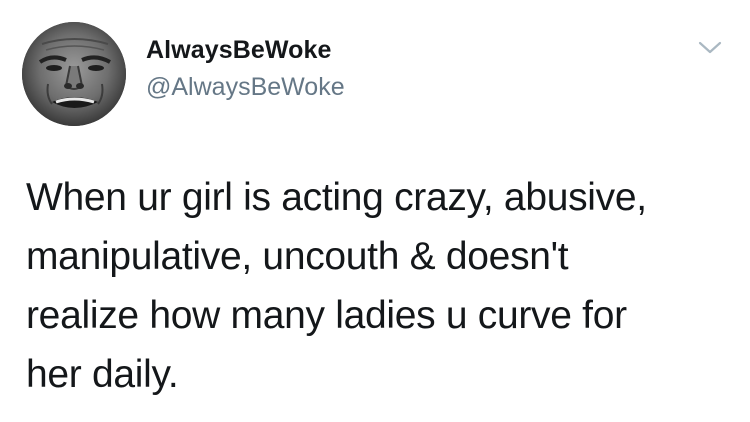 This screenshot has height=422, width=750. What do you see at coordinates (245, 87) in the screenshot?
I see `user-handle: @AlwaysBeWoke` at bounding box center [245, 87].